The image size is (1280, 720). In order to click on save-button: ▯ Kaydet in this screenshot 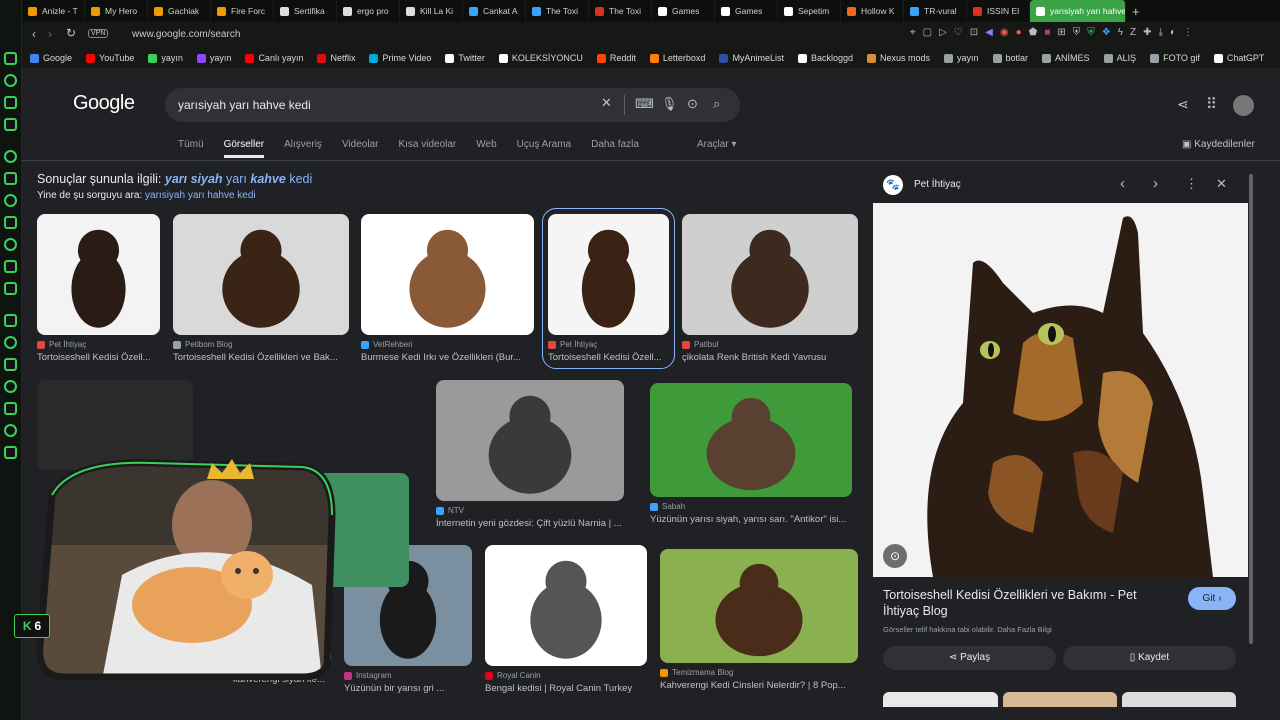, I will do `click(1149, 658)`.